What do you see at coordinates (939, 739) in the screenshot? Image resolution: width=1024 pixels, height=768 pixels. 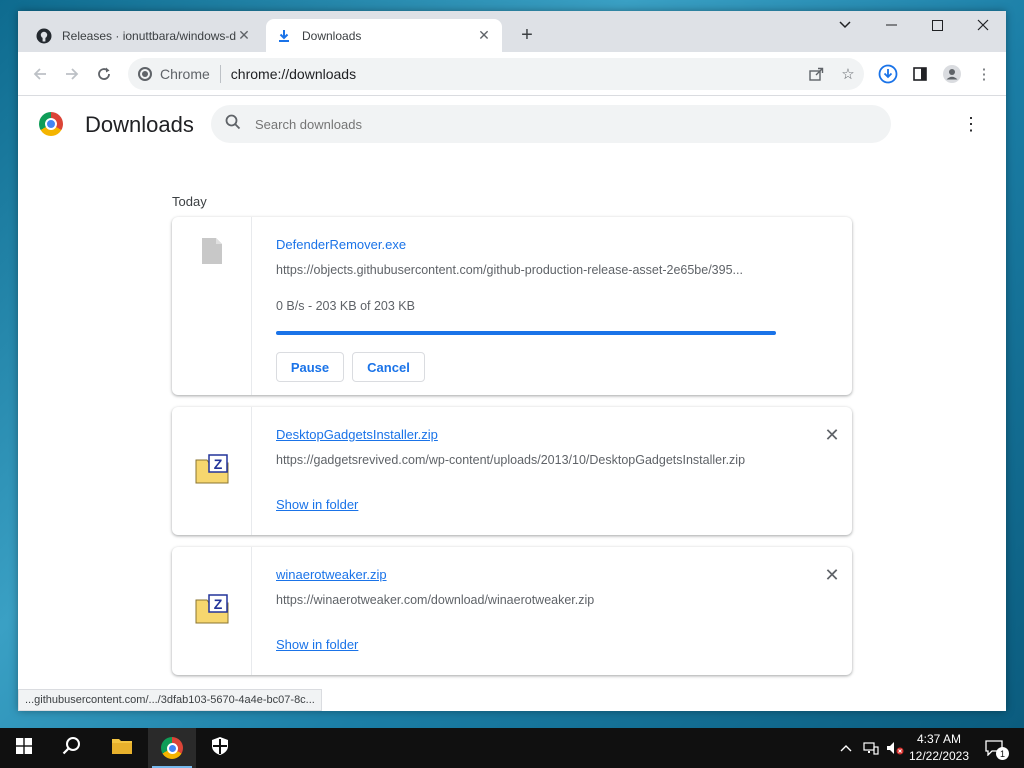 I see `clock-time: 4:37 AM` at bounding box center [939, 739].